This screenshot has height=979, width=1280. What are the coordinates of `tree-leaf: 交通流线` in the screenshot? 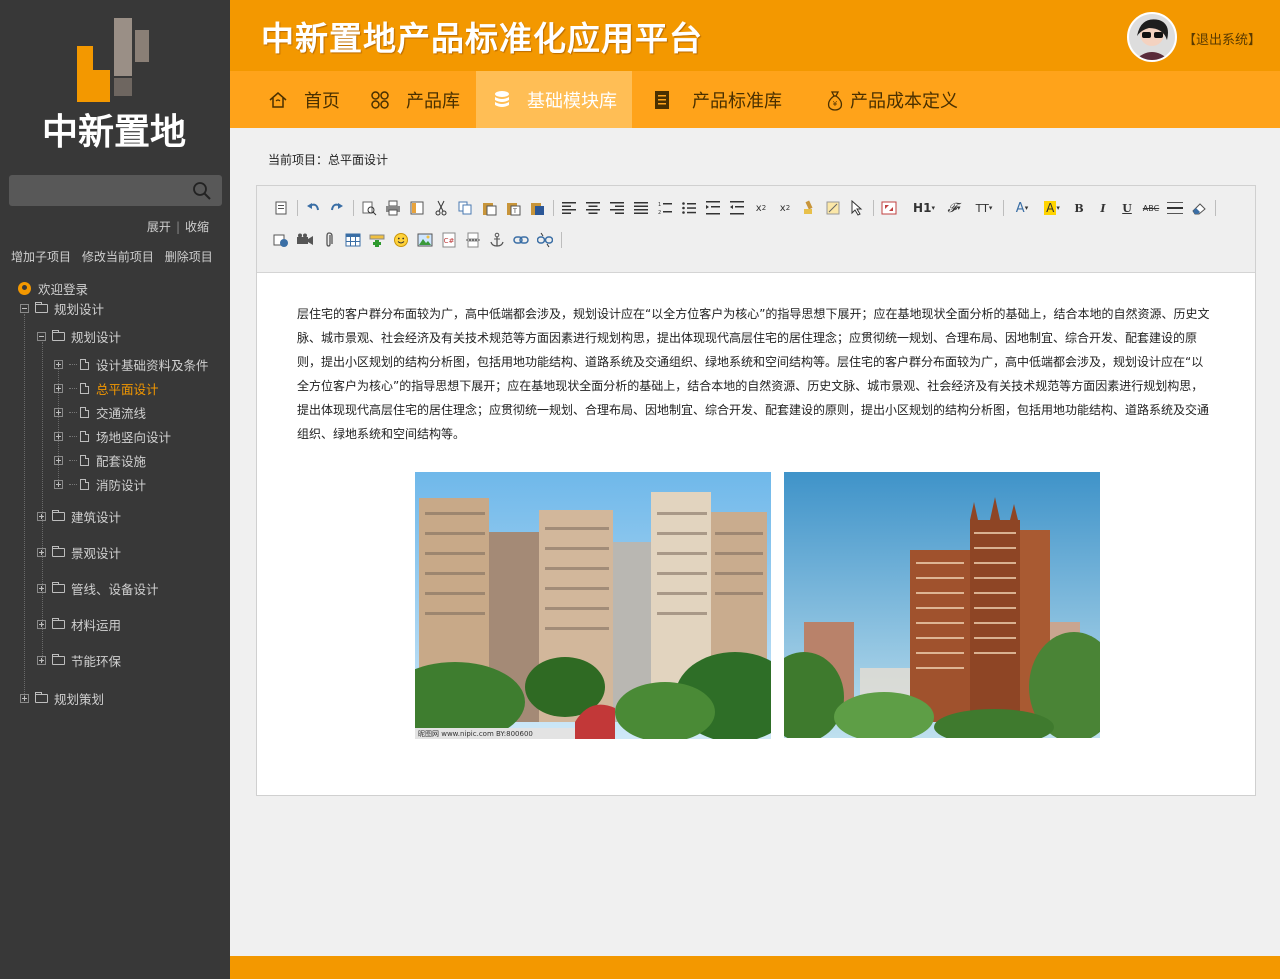 It's located at (100, 412).